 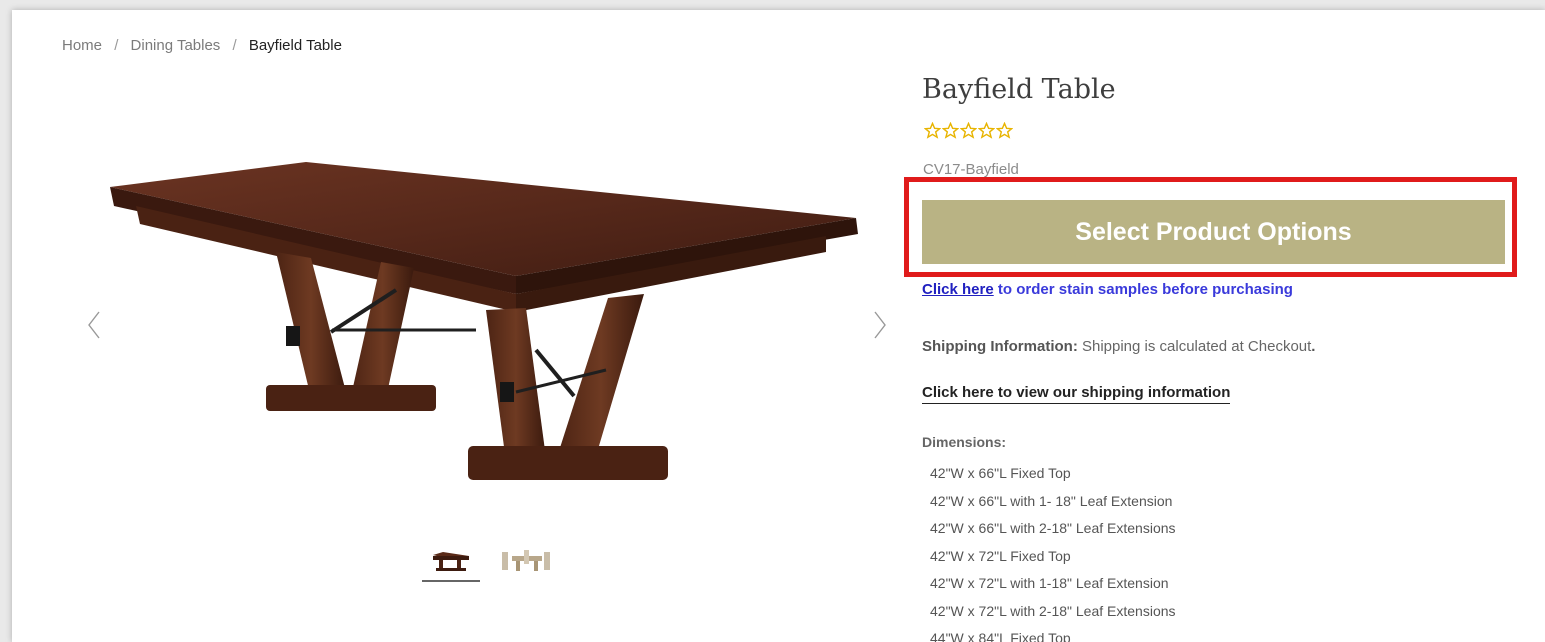 What do you see at coordinates (1053, 528) in the screenshot?
I see `dimension-item: 42"W x 66"L with 2-18" Leaf Extensions` at bounding box center [1053, 528].